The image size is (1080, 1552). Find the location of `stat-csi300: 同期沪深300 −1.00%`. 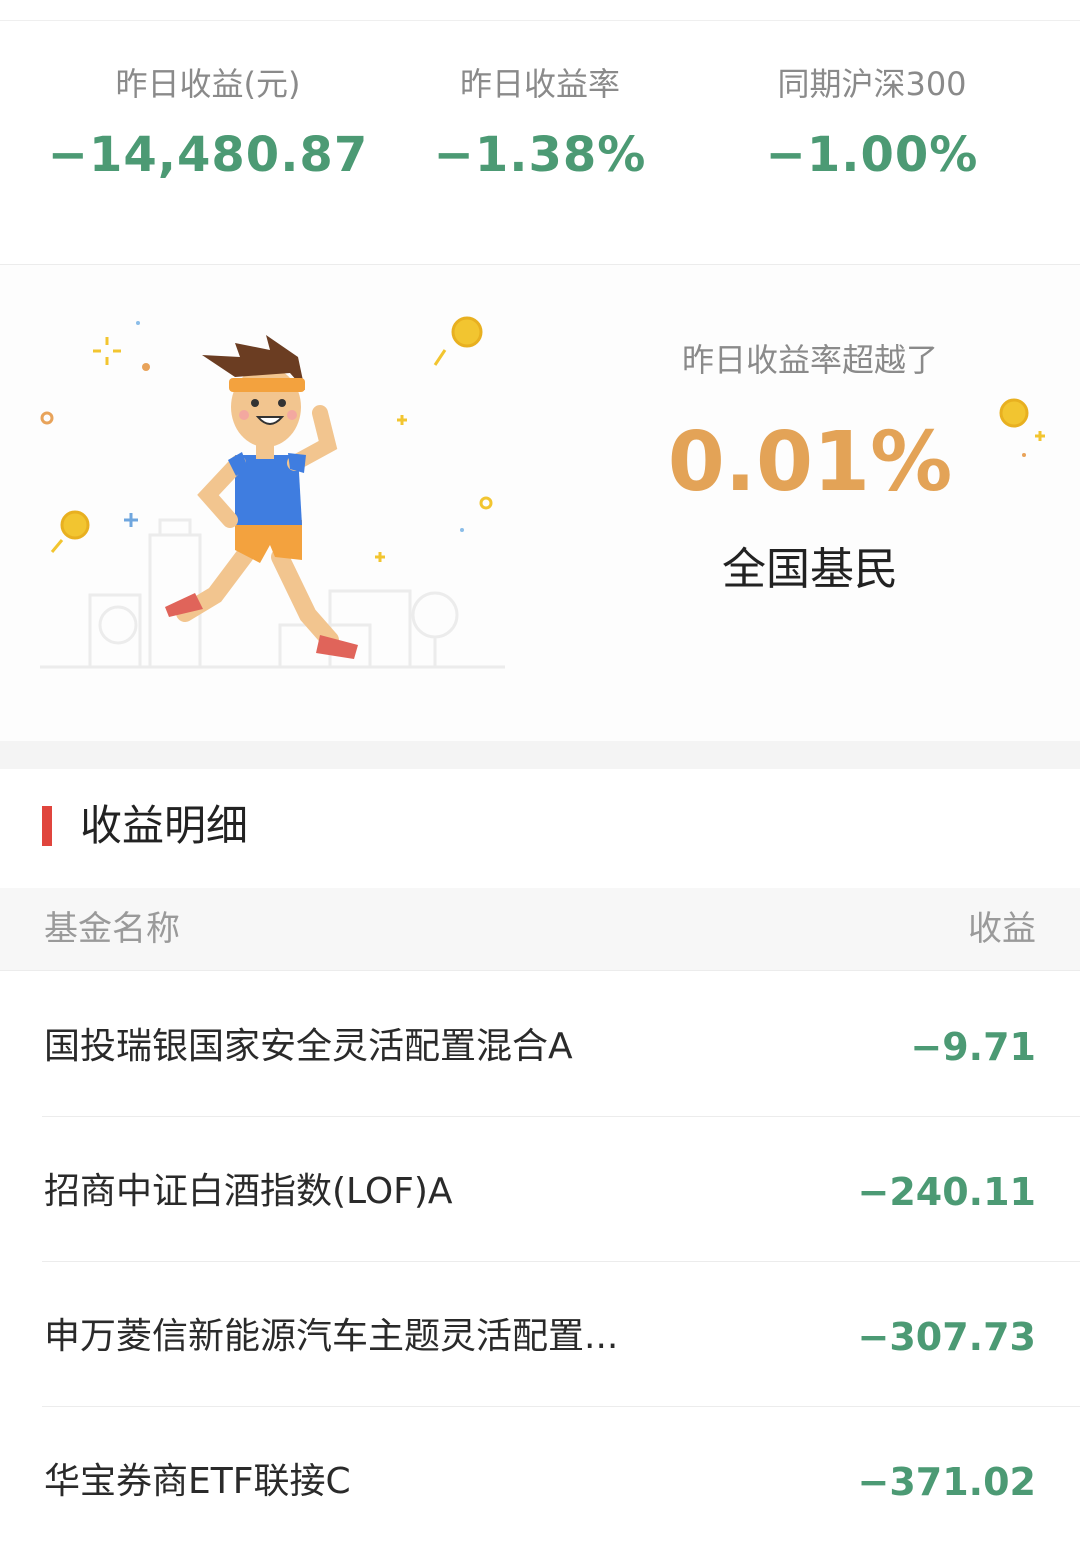

stat-csi300: 同期沪深300 −1.00% is located at coordinates (872, 125).